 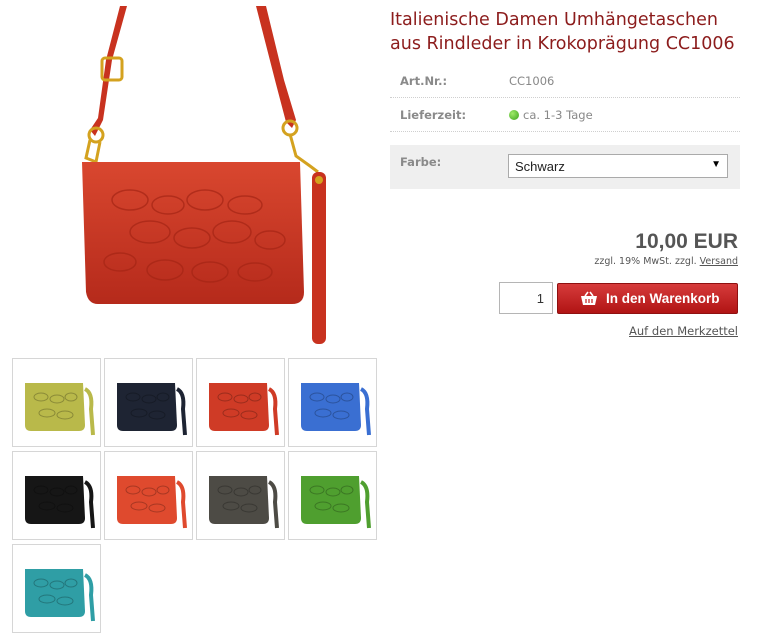 I want to click on delivery-time-value-wrap: ca. 1-3 Tage, so click(x=551, y=115).